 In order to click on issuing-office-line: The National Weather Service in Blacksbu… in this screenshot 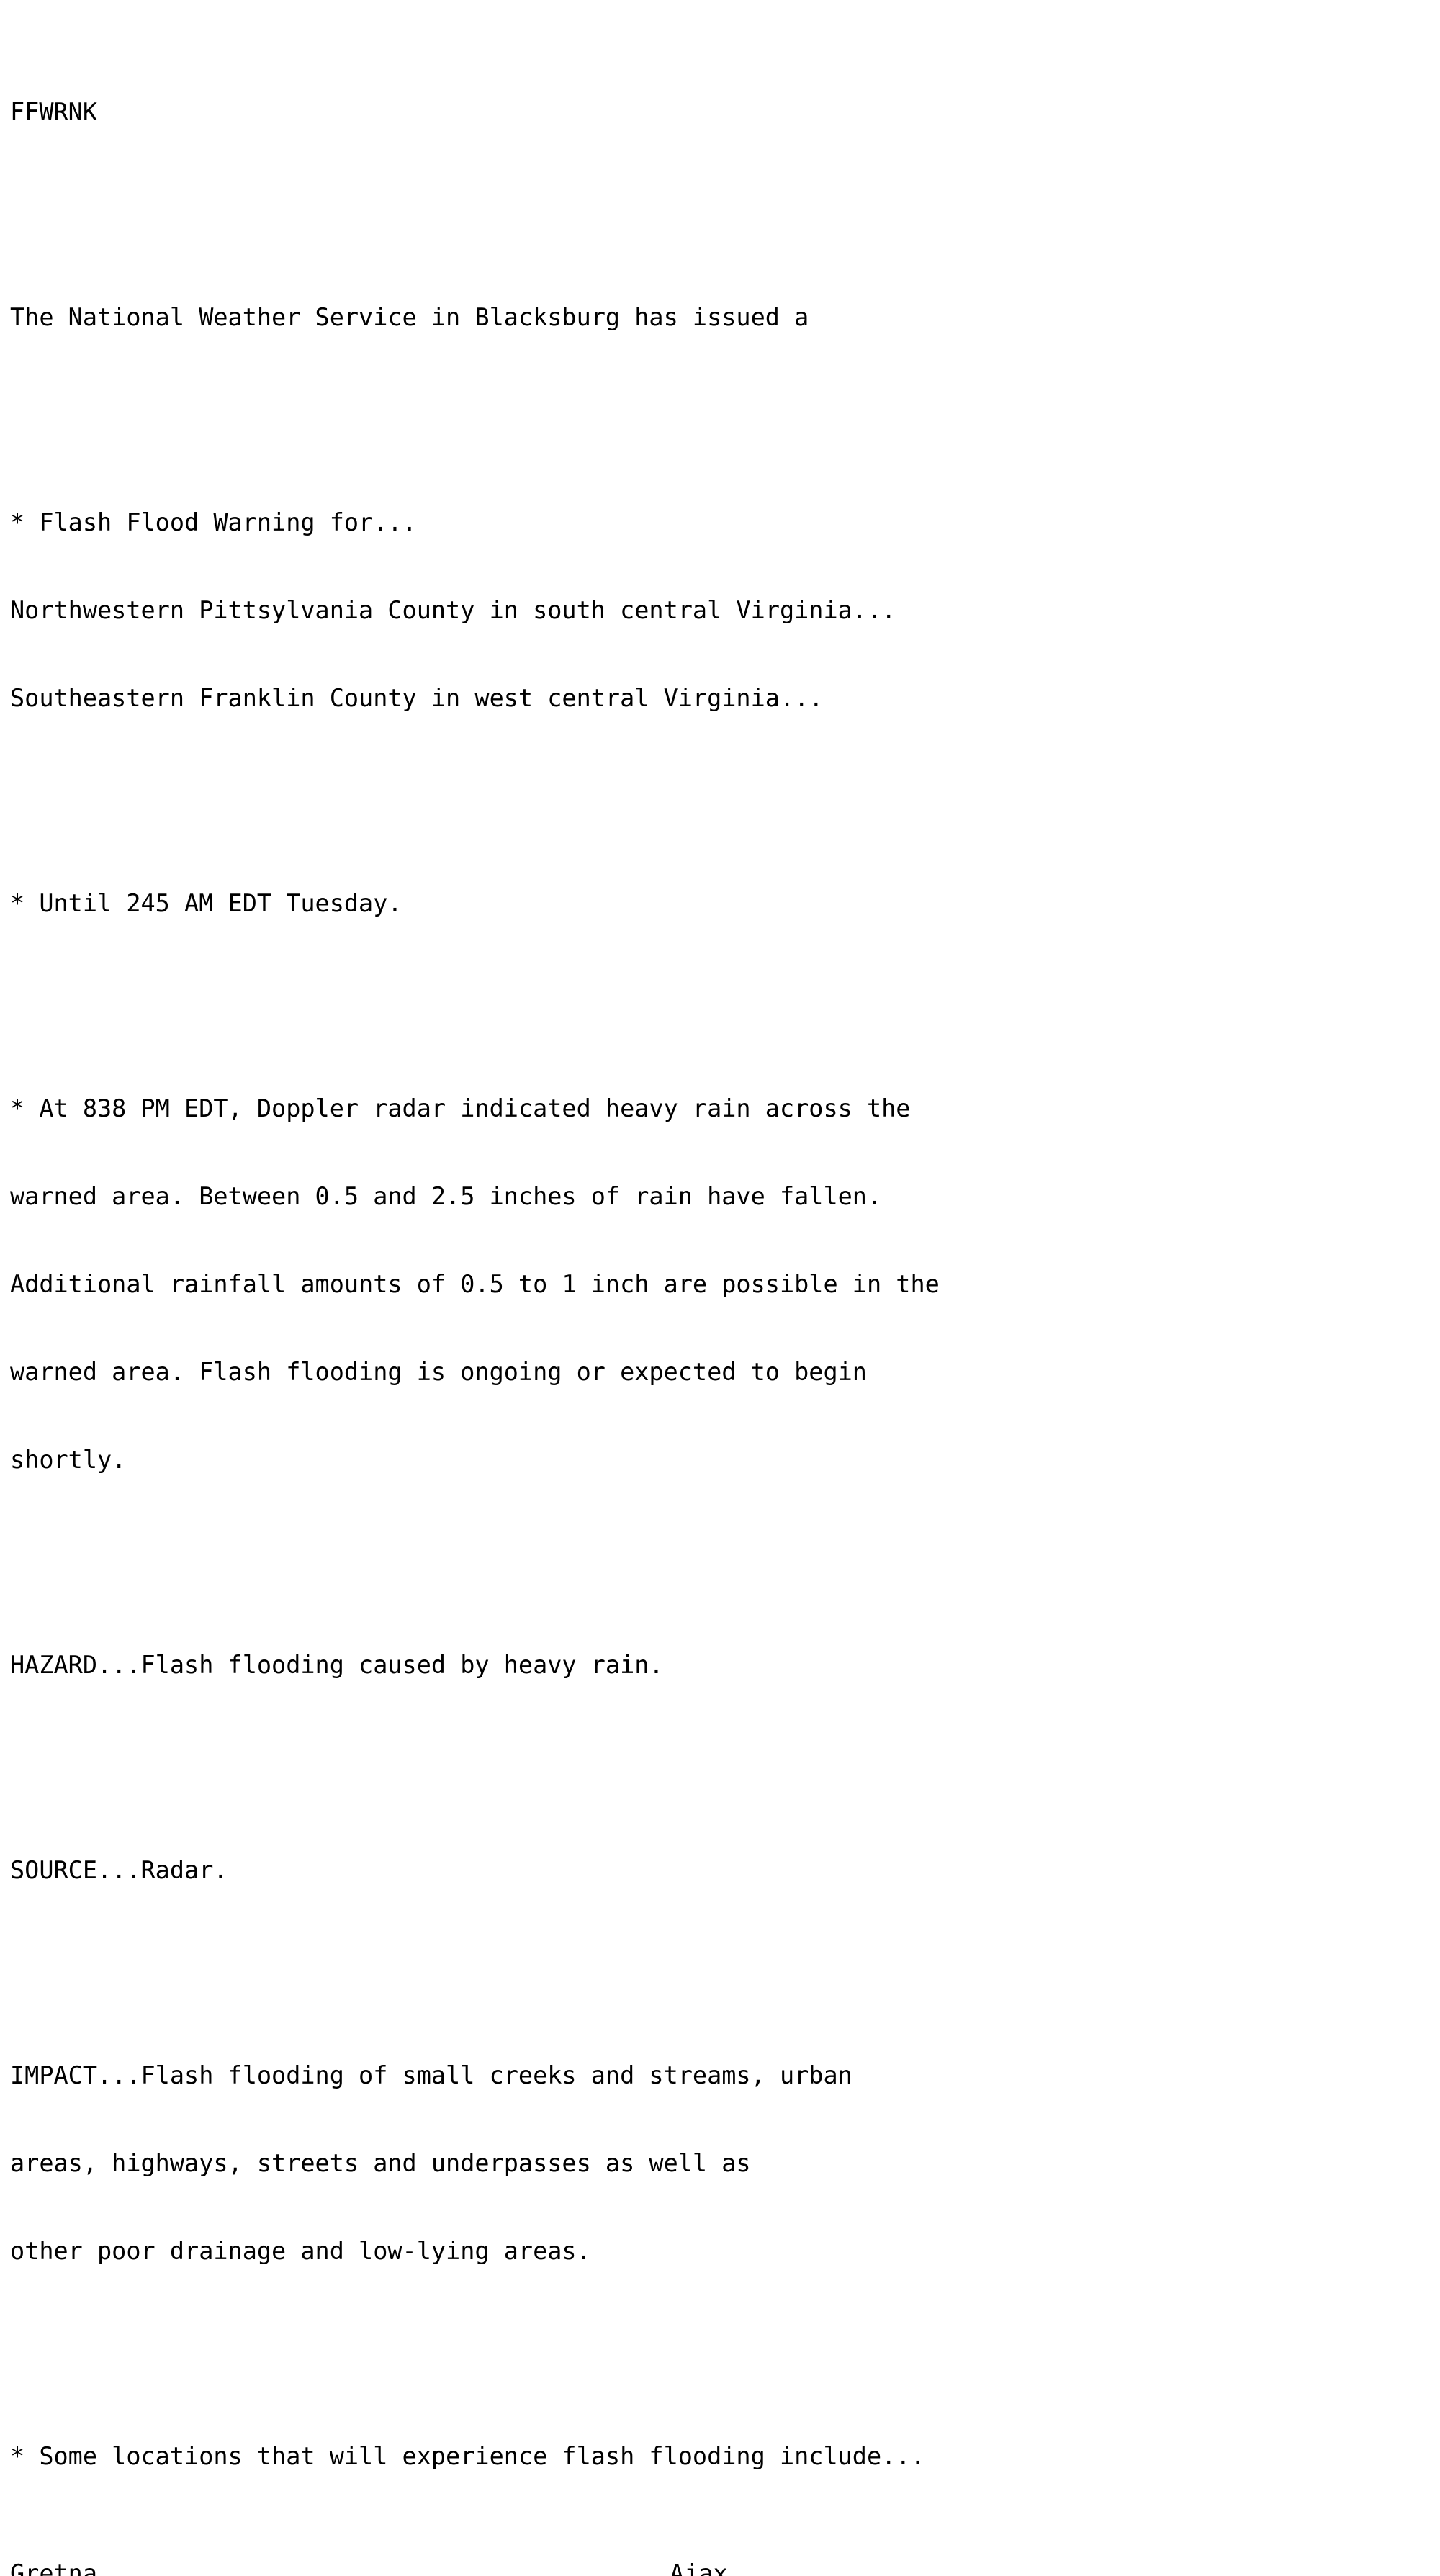, I will do `click(409, 317)`.